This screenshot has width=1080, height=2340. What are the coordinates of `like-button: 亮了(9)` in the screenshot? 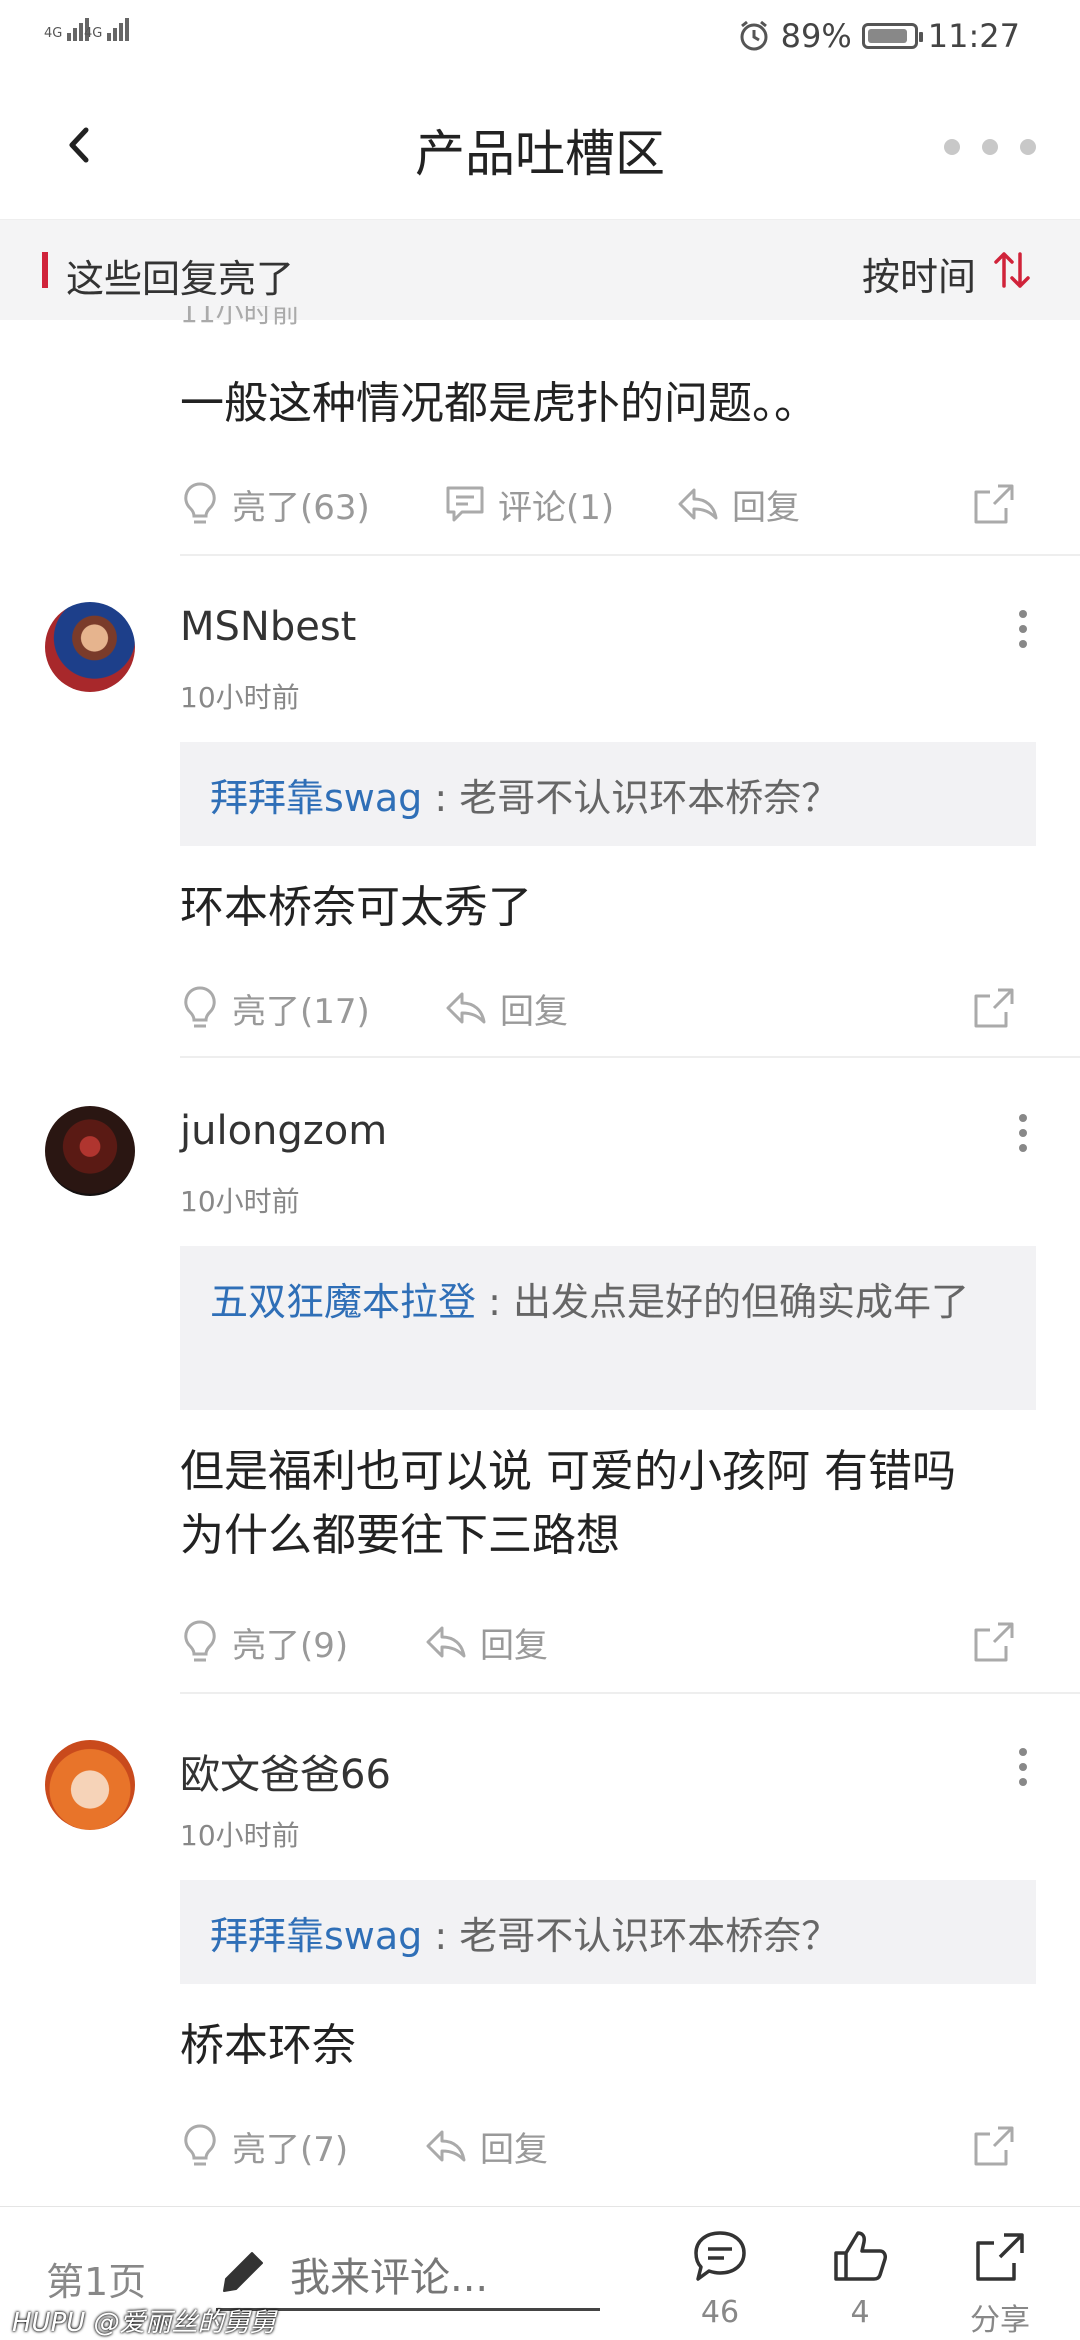 It's located at (264, 1642).